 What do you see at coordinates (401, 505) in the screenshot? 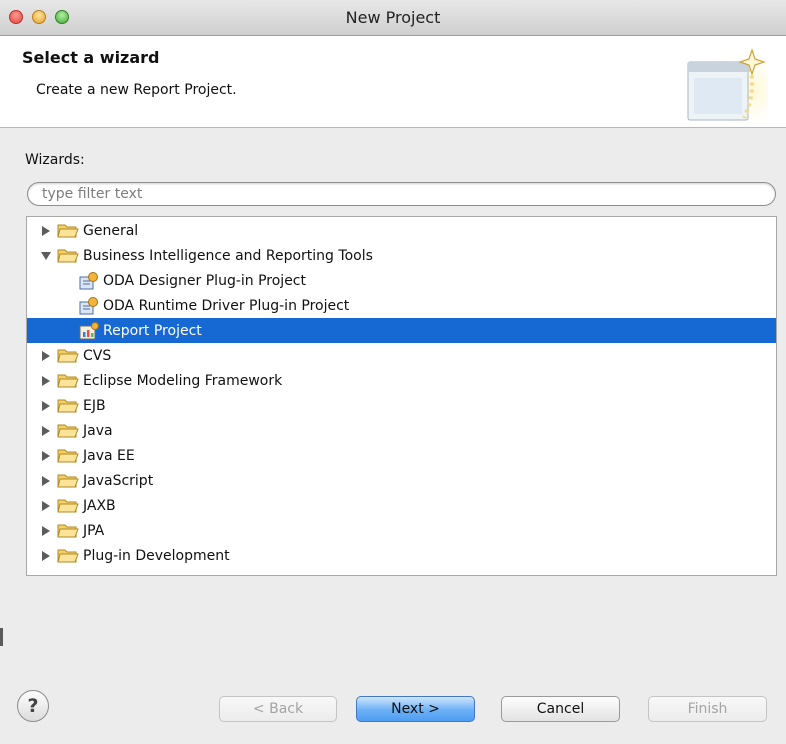
I see `tree-item-jaxb: JAXB` at bounding box center [401, 505].